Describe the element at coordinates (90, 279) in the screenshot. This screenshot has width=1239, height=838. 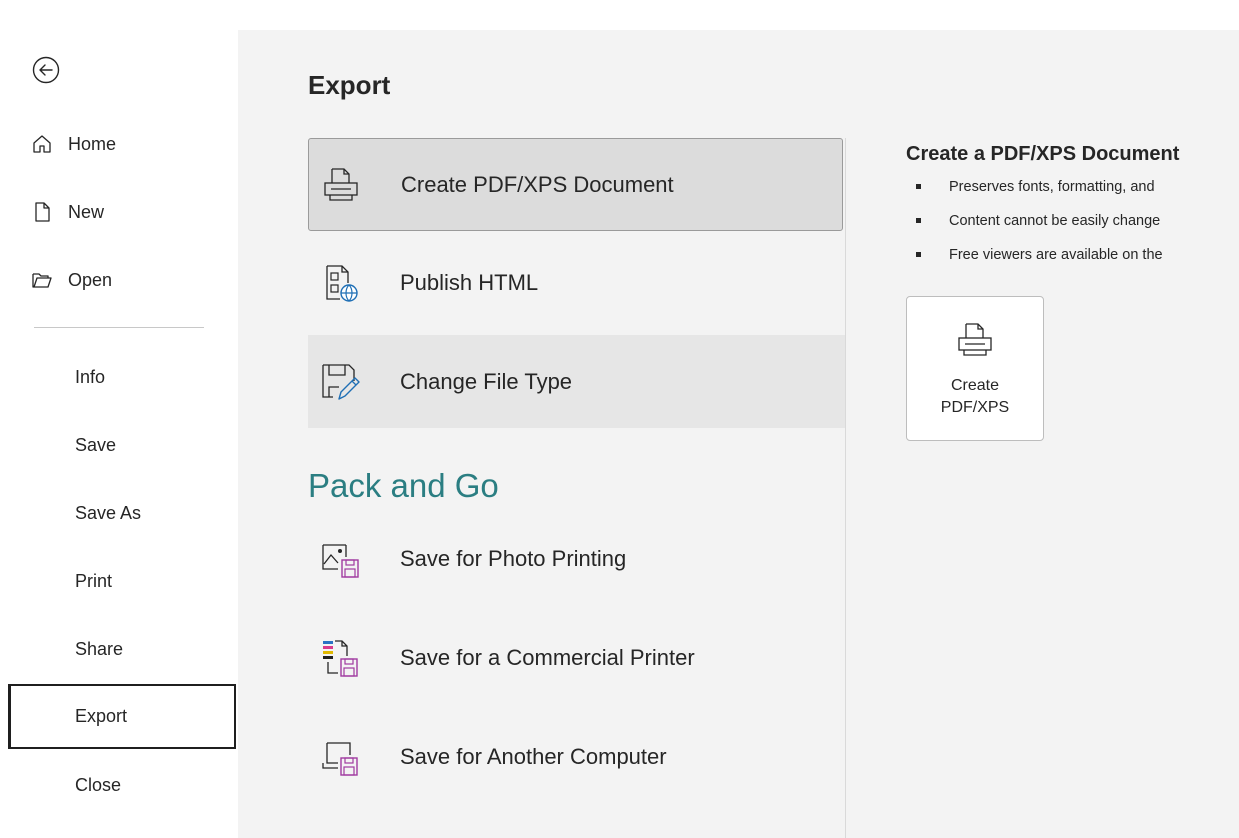
I see `nav-item-label: Open` at that location.